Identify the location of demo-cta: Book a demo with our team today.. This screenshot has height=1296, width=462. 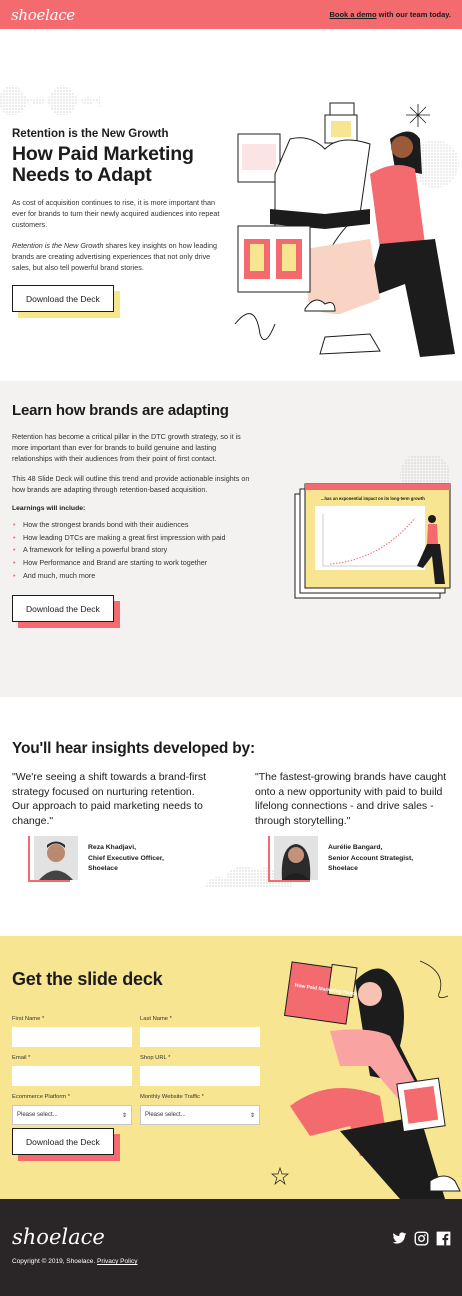
(390, 14).